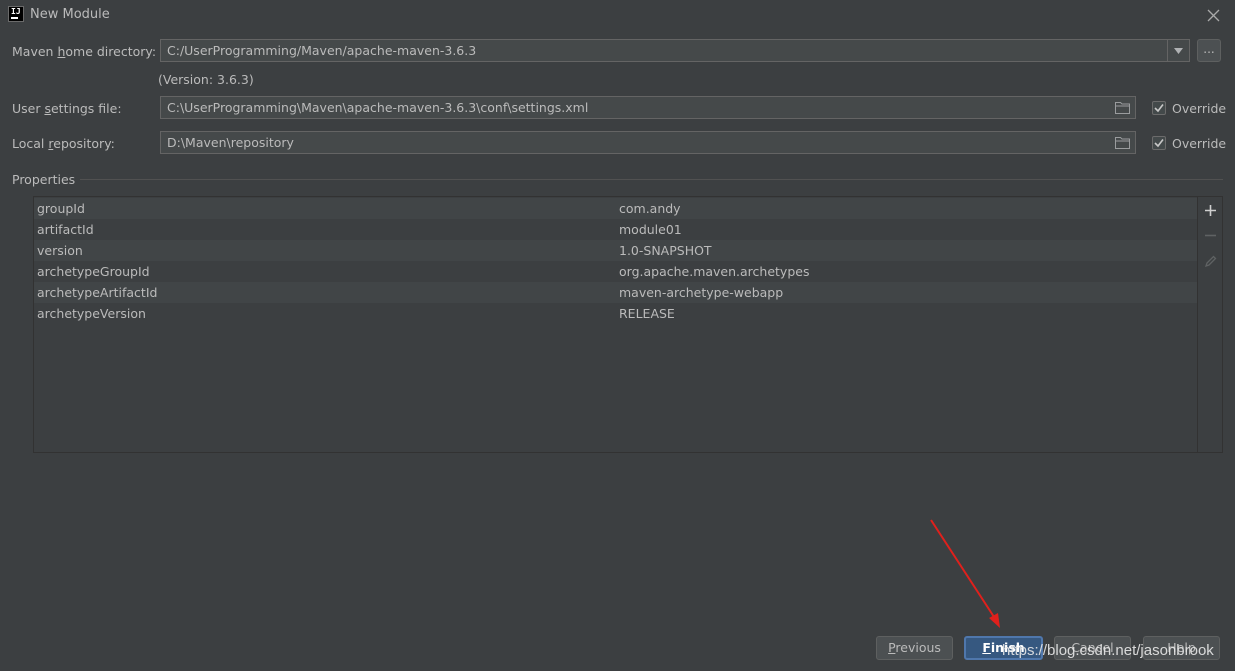  Describe the element at coordinates (70, 14) in the screenshot. I see `window-title: New Module` at that location.